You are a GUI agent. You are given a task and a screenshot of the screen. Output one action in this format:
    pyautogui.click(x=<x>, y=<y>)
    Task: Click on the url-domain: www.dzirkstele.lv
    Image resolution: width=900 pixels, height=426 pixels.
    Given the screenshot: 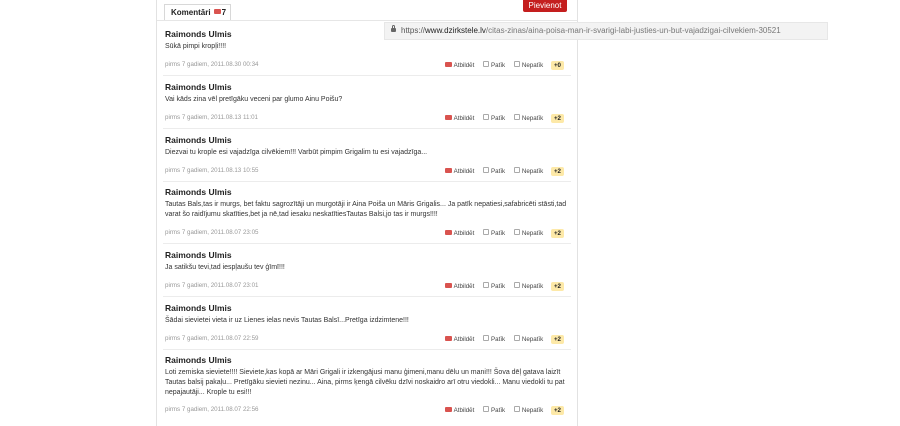 What is the action you would take?
    pyautogui.click(x=455, y=30)
    